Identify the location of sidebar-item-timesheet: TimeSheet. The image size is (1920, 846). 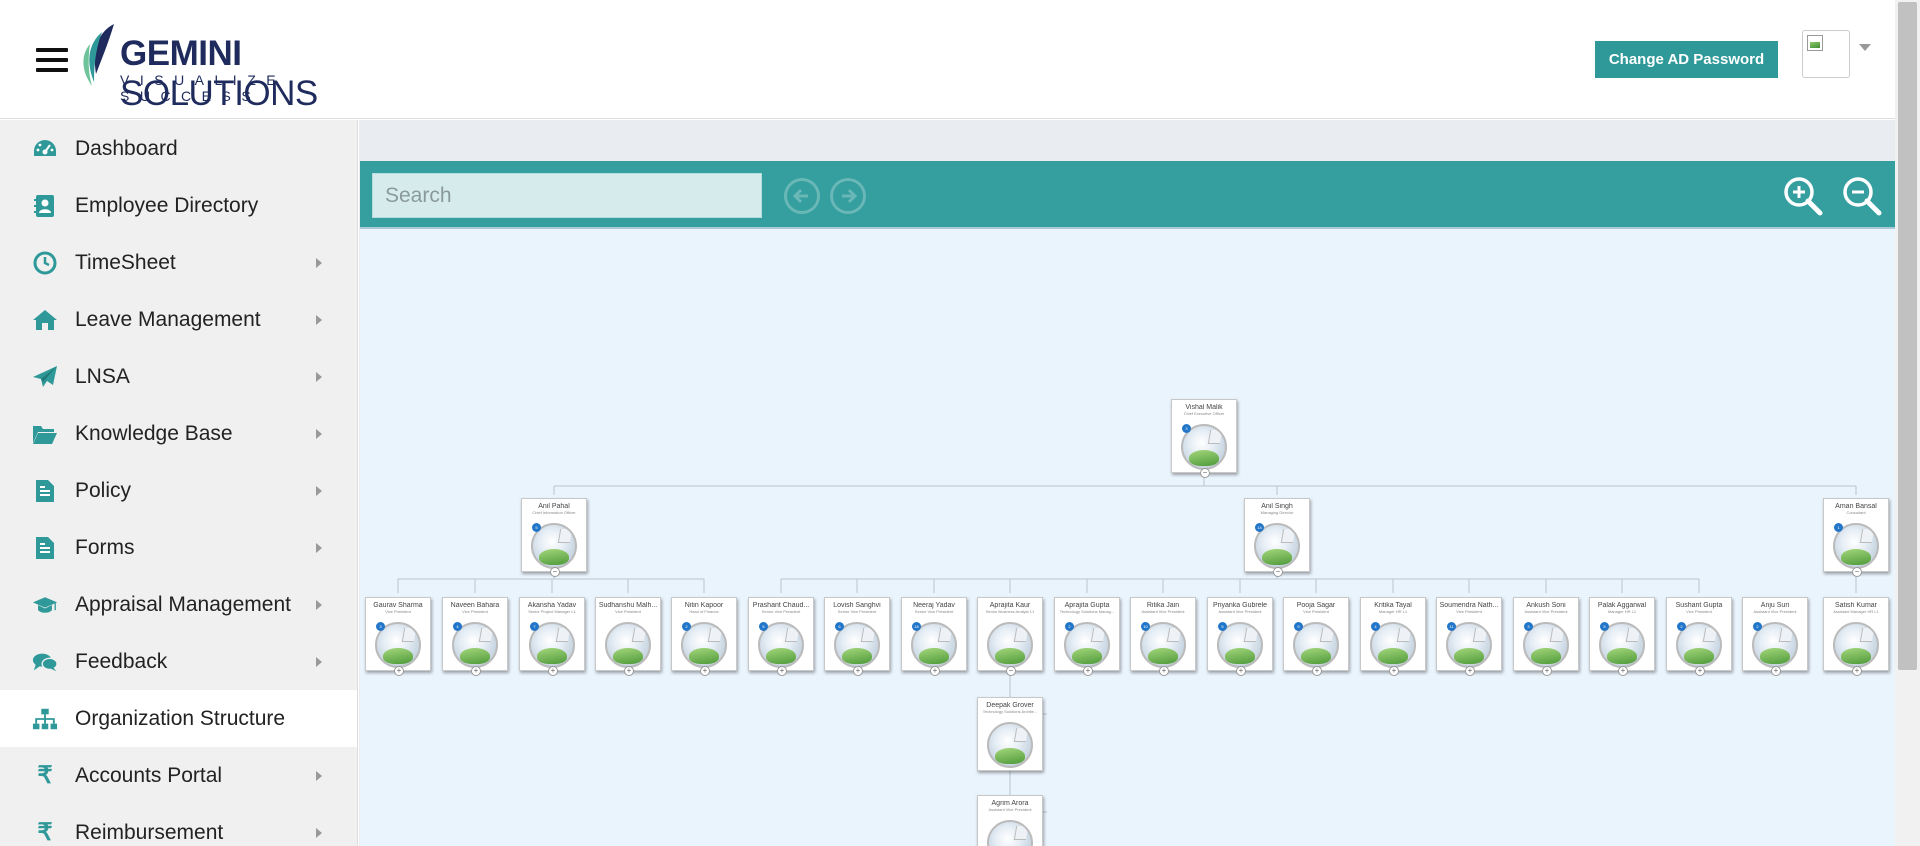
(178, 262).